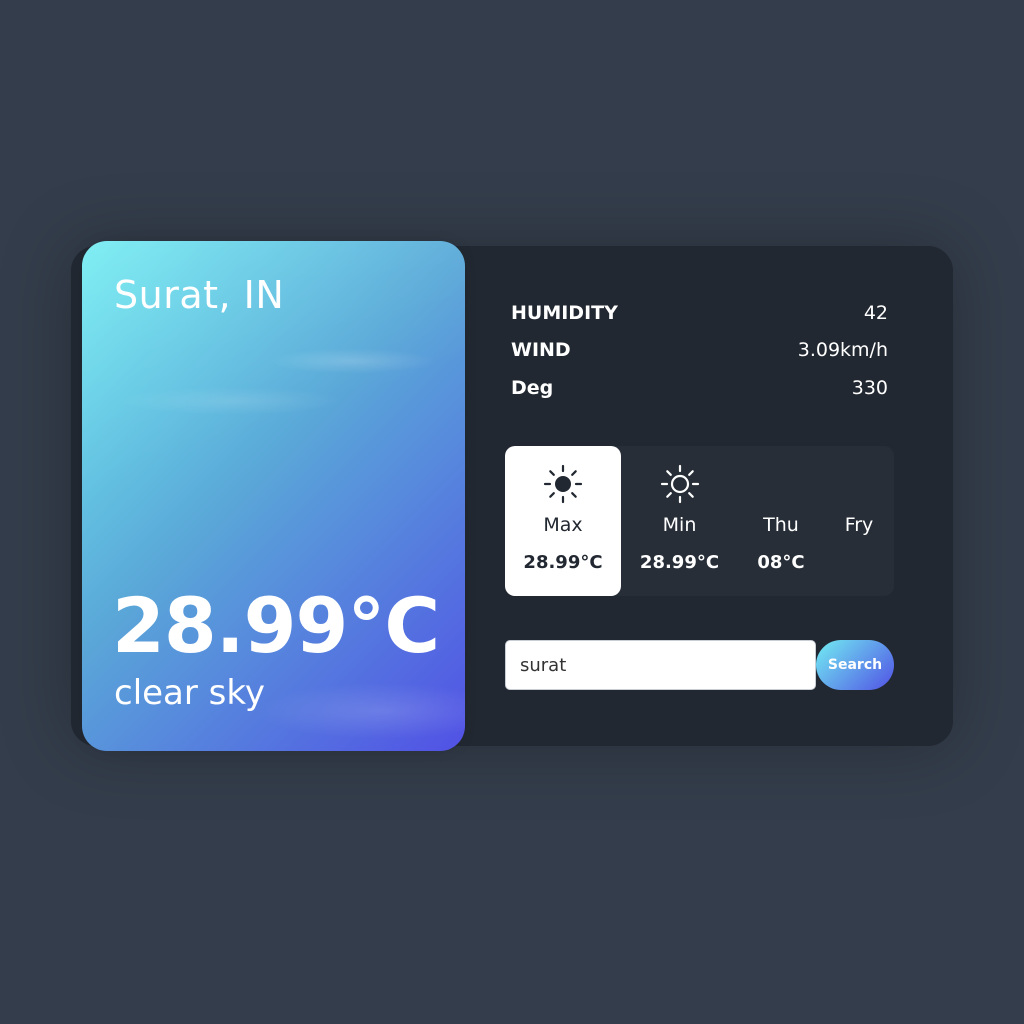  I want to click on day-name: Min, so click(679, 525).